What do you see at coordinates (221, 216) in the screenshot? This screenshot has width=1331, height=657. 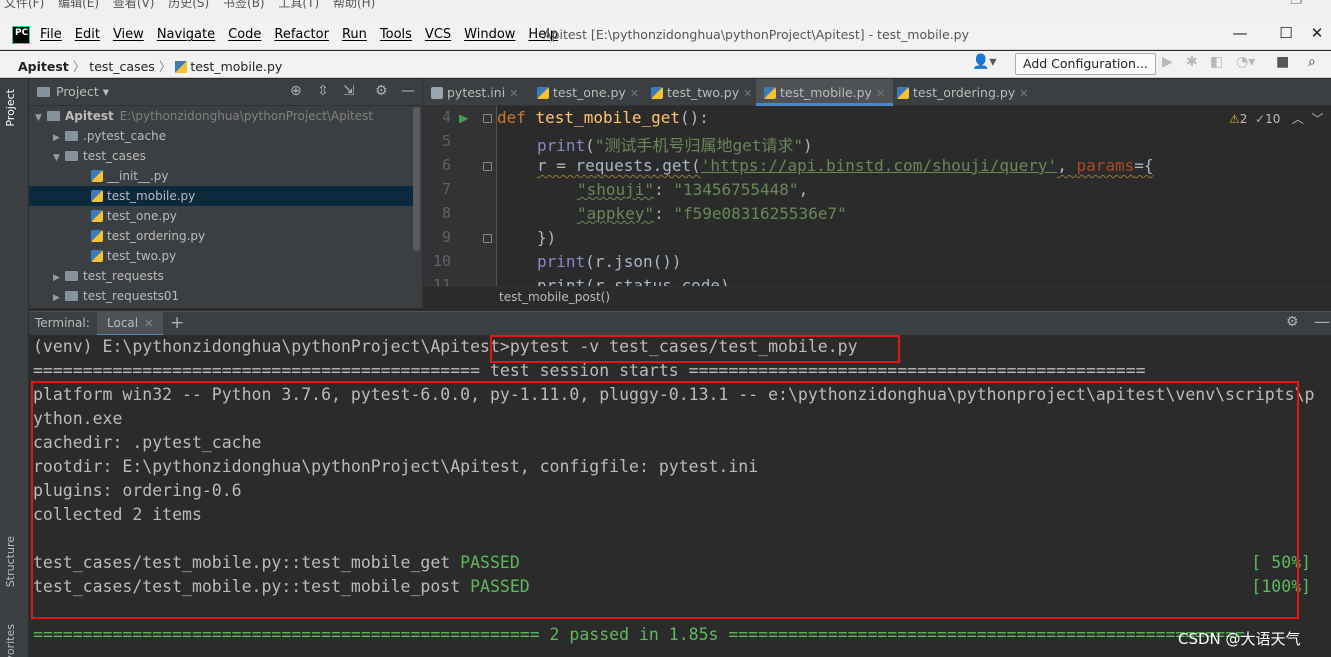 I see `tree-item-test-one: test_one.py` at bounding box center [221, 216].